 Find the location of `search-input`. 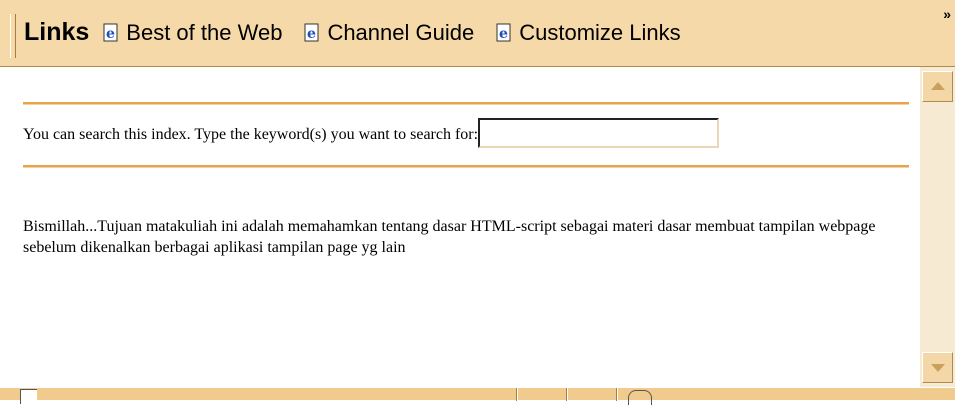

search-input is located at coordinates (599, 133).